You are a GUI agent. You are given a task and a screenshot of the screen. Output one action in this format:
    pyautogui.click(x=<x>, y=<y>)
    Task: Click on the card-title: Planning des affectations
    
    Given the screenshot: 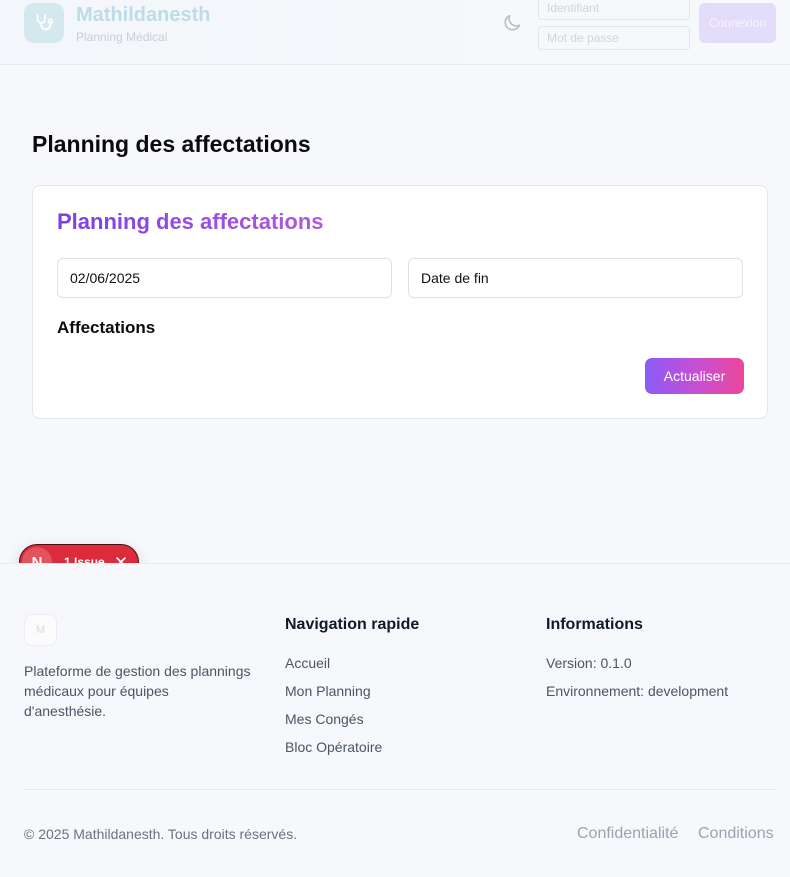 What is the action you would take?
    pyautogui.click(x=190, y=221)
    